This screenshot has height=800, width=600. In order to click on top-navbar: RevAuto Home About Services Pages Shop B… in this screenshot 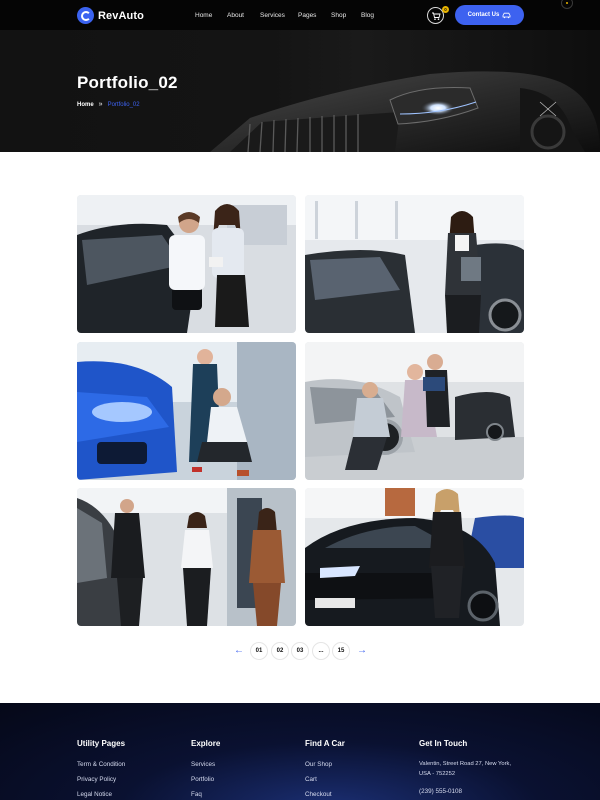, I will do `click(300, 15)`.